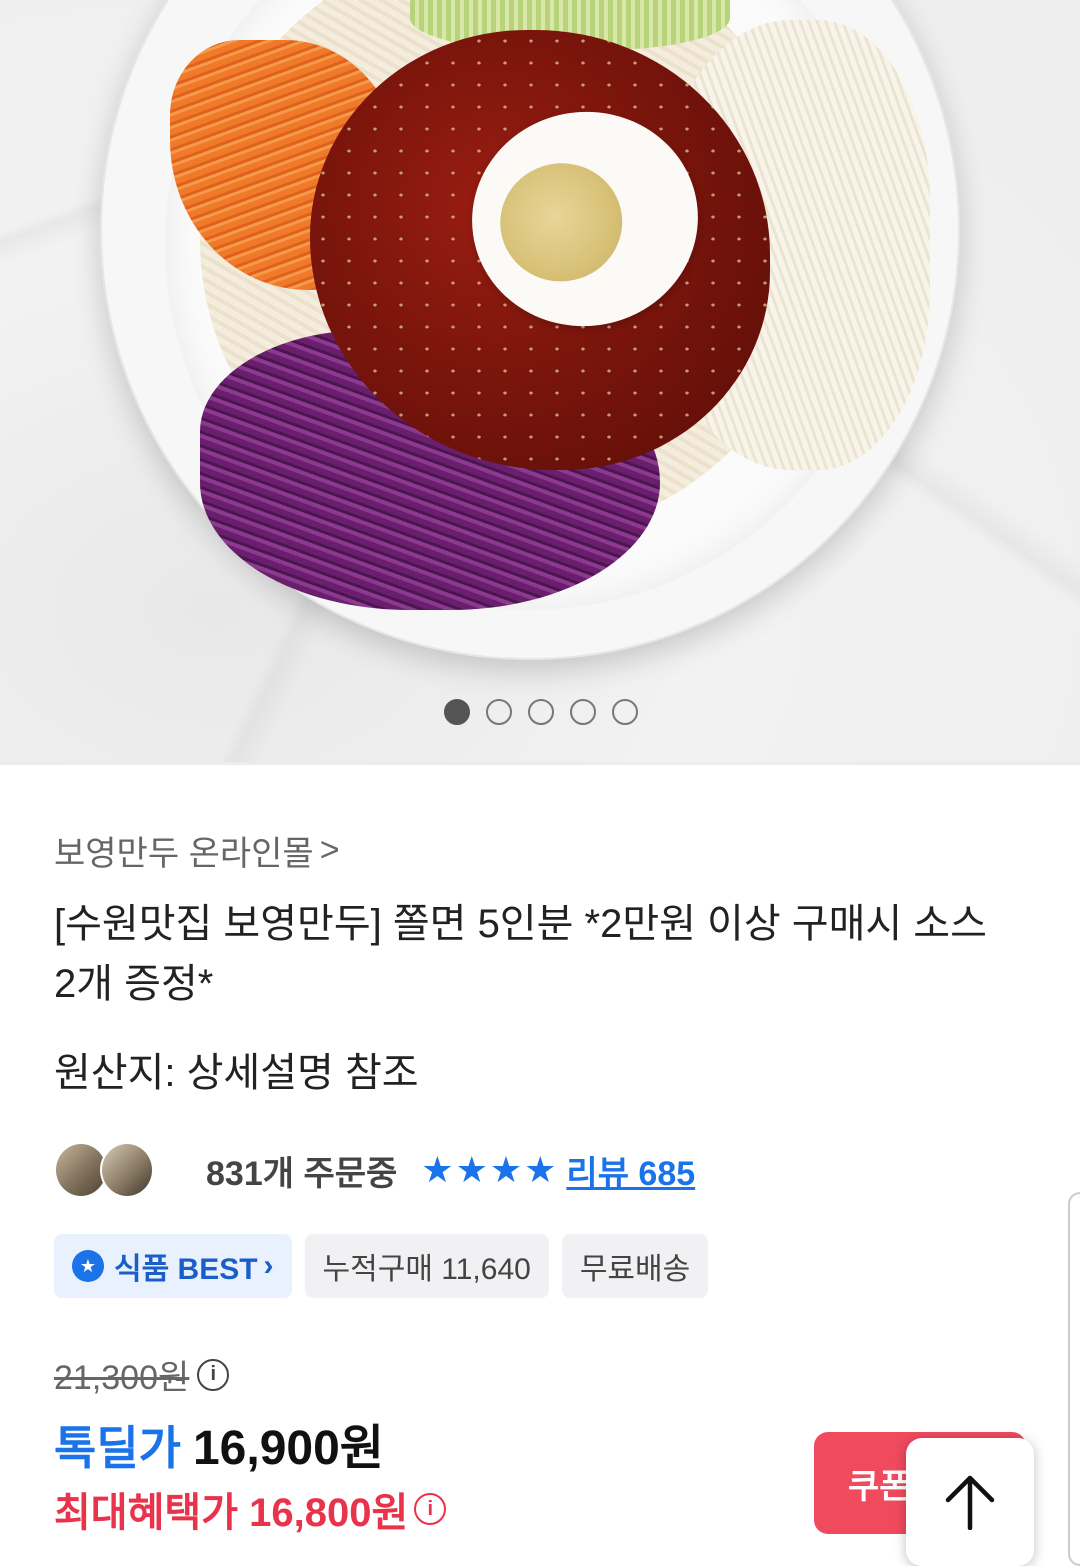 This screenshot has height=1566, width=1080. Describe the element at coordinates (879, 1486) in the screenshot. I see `coupon-label: 쿠폰` at that location.